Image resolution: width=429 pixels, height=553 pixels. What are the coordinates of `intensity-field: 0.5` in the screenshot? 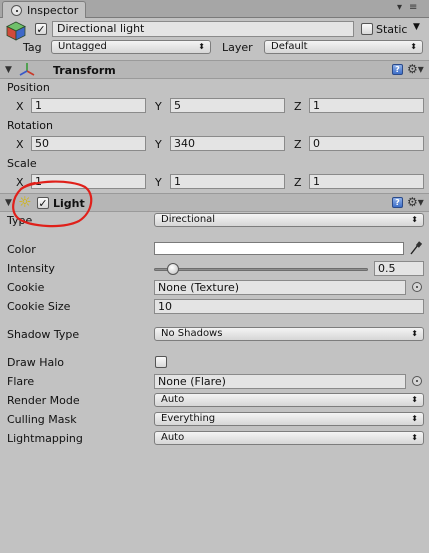 It's located at (399, 268).